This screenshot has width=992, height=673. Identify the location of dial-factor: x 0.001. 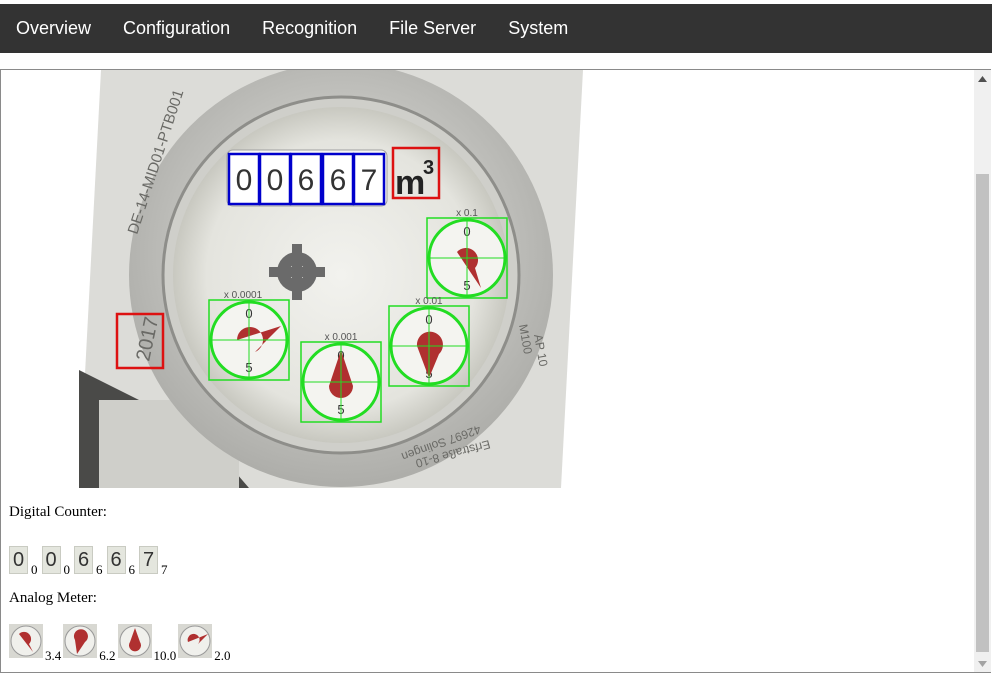
(341, 337).